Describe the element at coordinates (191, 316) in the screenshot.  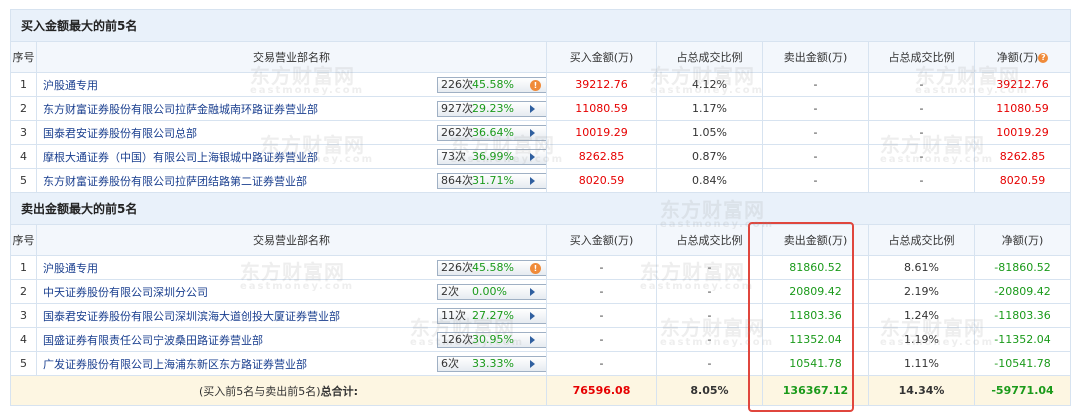
I see `broker-name-link: 国泰君安证券股份有限公司深圳滨海大道创投大厦证券营业部` at that location.